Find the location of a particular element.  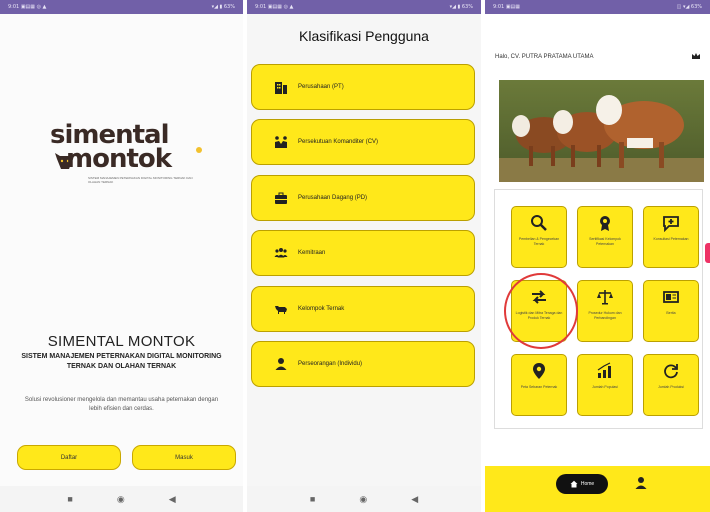

tile-label: Jumlah Produksi is located at coordinates (671, 387).